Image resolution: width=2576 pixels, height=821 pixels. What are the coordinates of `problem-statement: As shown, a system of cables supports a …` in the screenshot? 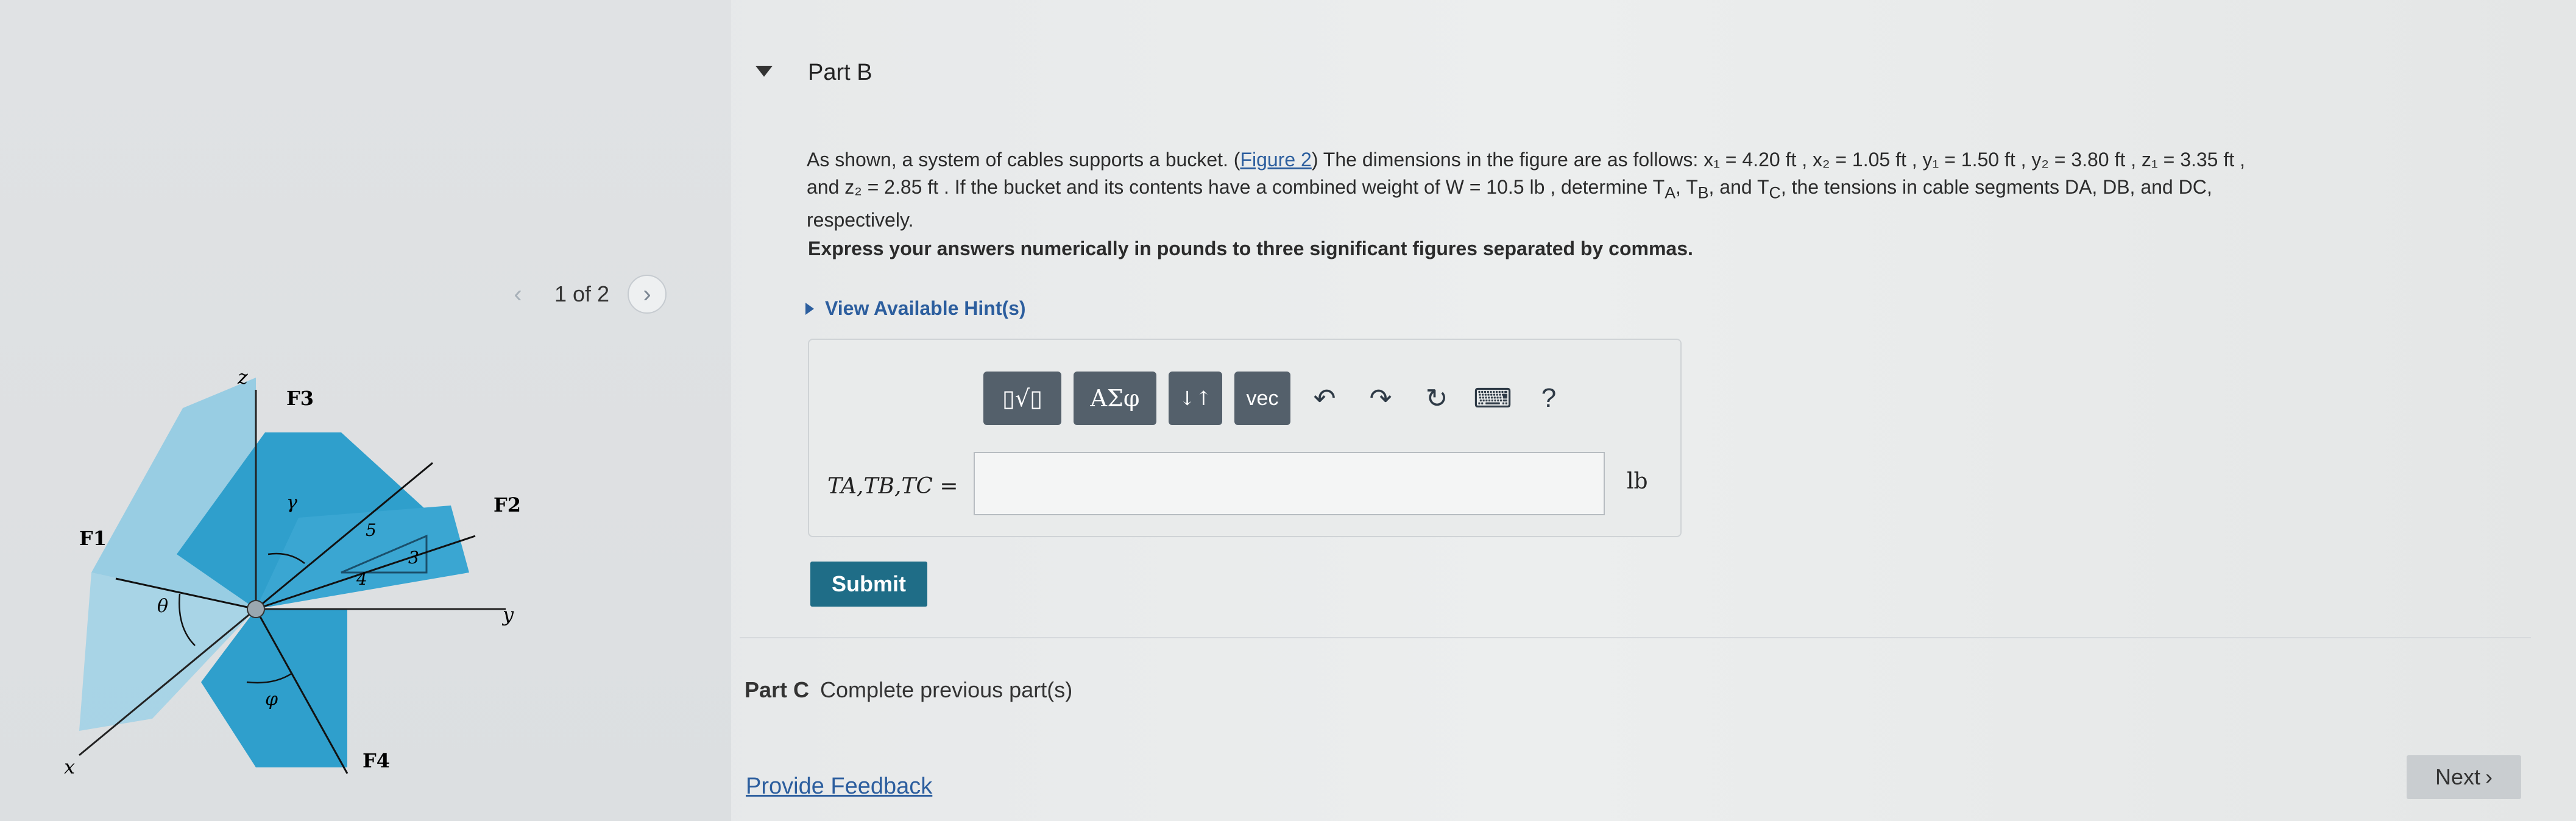 It's located at (1672, 190).